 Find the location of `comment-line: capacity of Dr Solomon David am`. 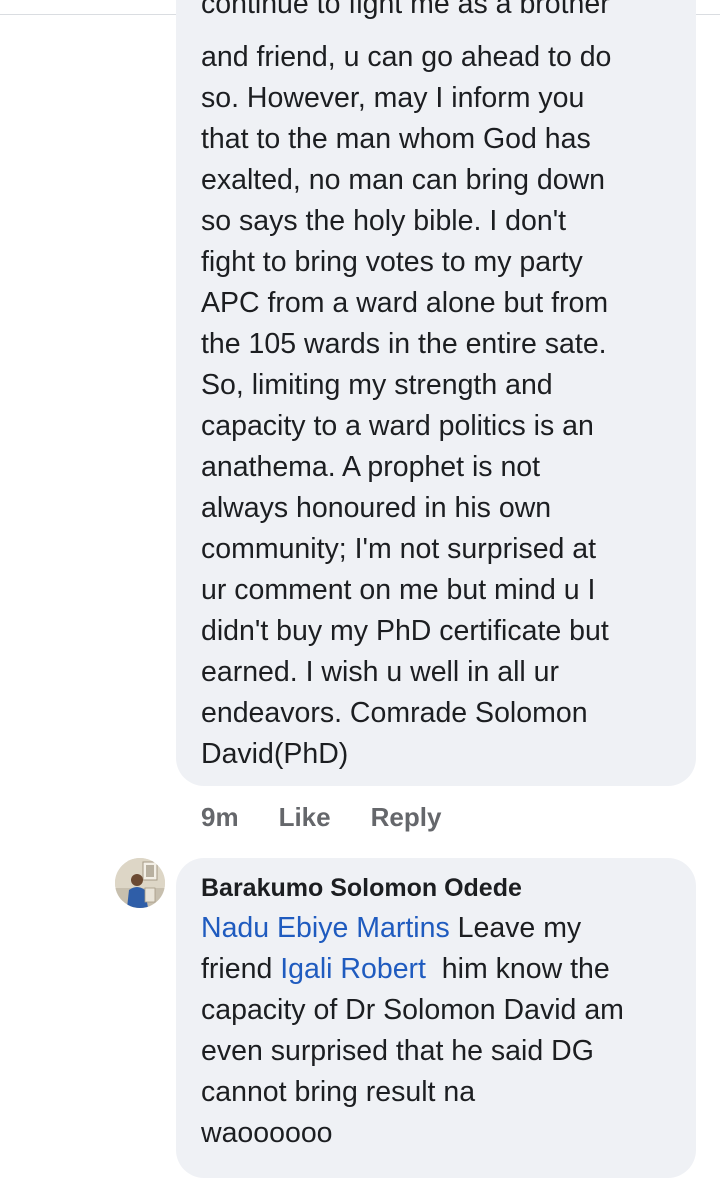

comment-line: capacity of Dr Solomon David am is located at coordinates (412, 1010).